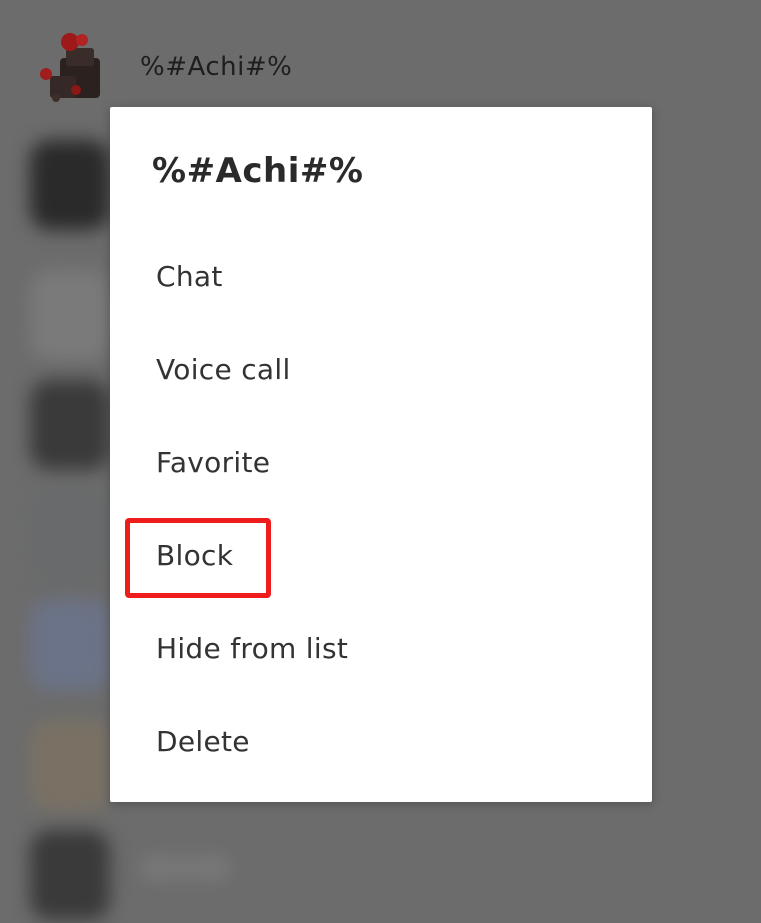  Describe the element at coordinates (381, 559) in the screenshot. I see `menu-item-block: Block` at that location.